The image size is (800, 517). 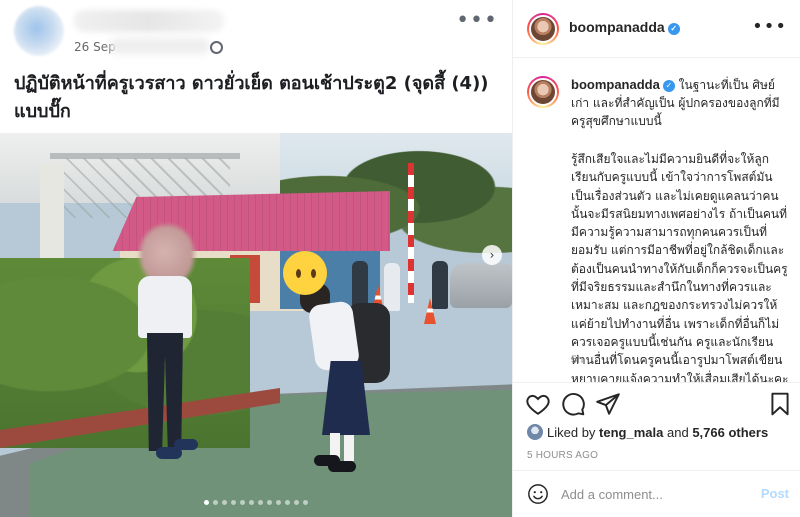 I want to click on liker-username: teng_mala, so click(x=631, y=432).